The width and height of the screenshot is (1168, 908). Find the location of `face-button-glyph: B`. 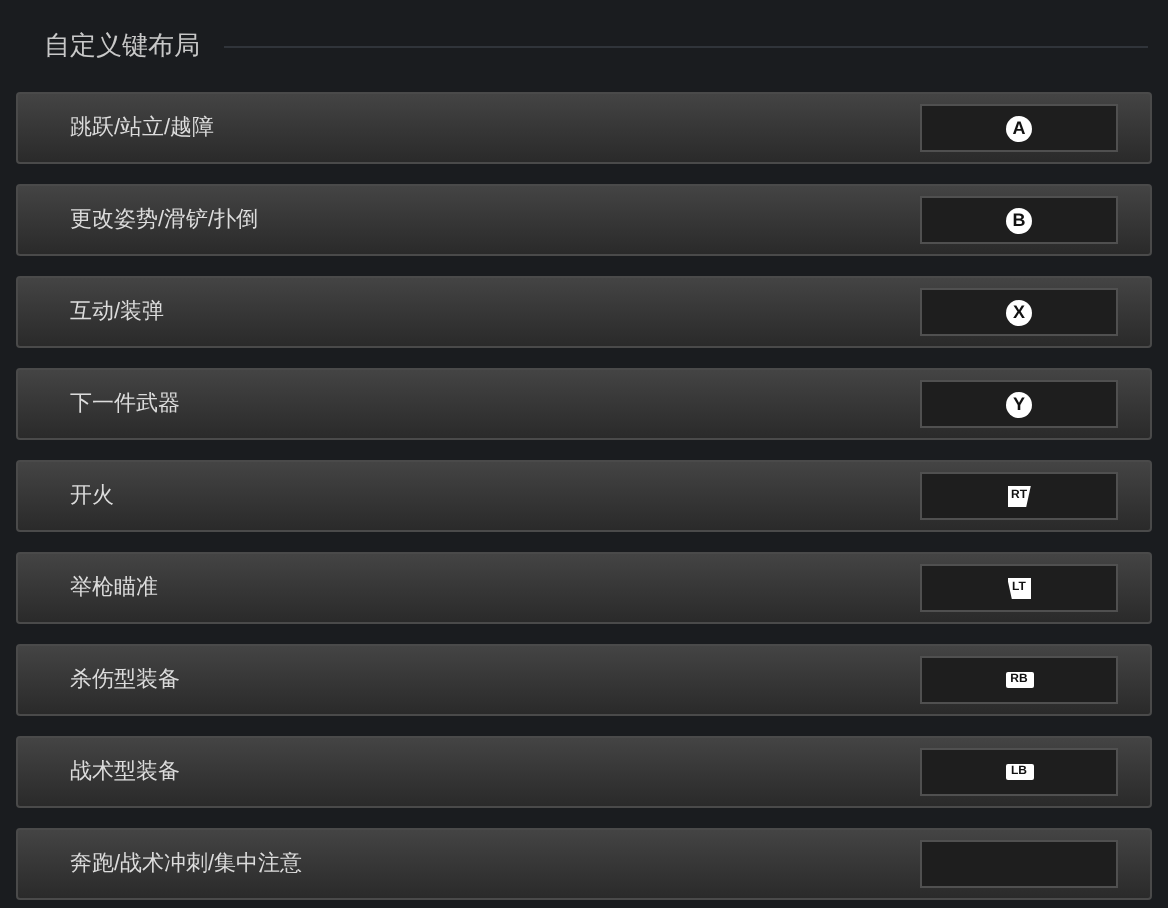

face-button-glyph: B is located at coordinates (1019, 220).